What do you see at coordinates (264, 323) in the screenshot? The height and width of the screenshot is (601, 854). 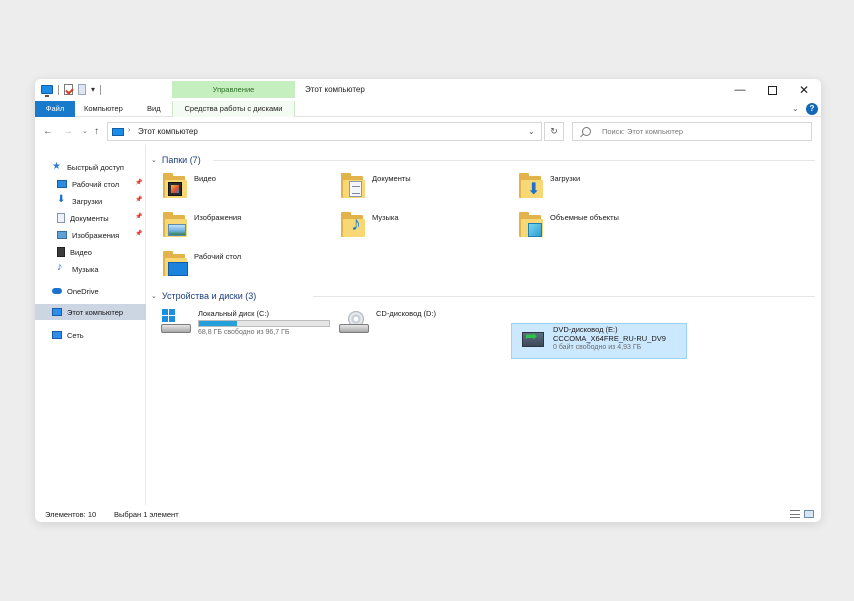 I see `drive-usage-bar` at bounding box center [264, 323].